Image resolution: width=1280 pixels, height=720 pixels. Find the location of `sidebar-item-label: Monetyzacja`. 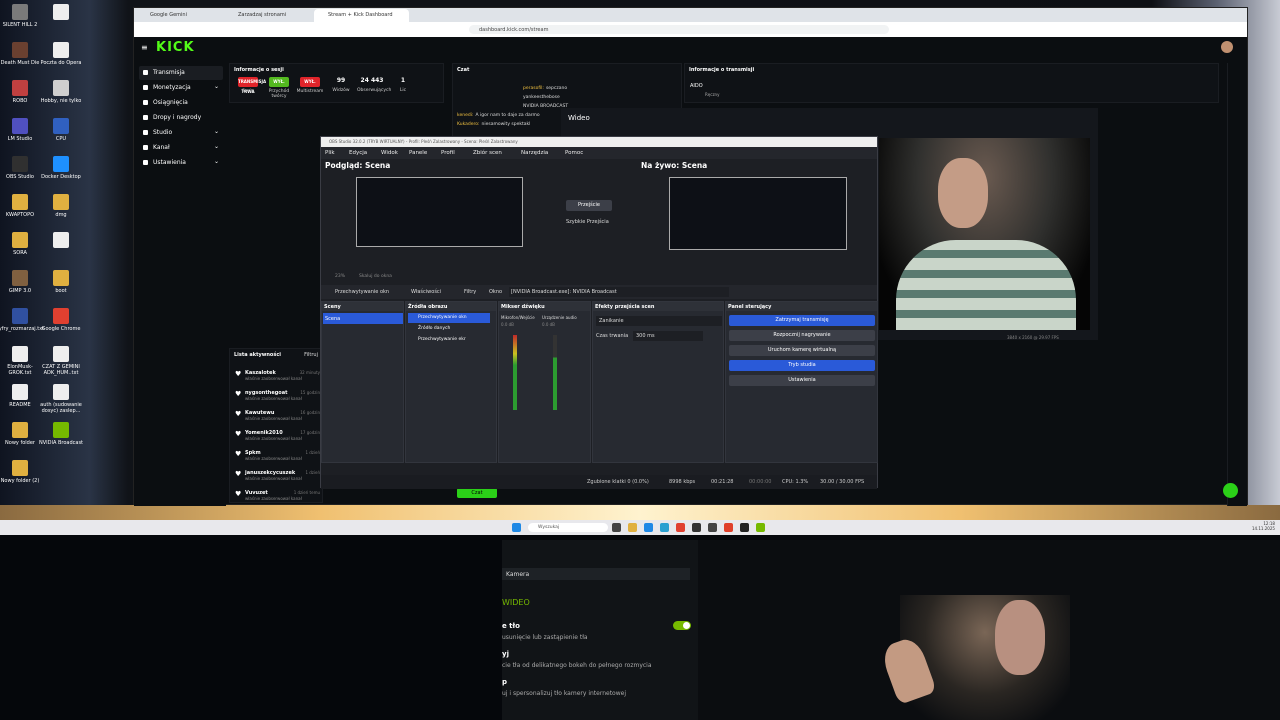

sidebar-item-label: Monetyzacja is located at coordinates (172, 87).